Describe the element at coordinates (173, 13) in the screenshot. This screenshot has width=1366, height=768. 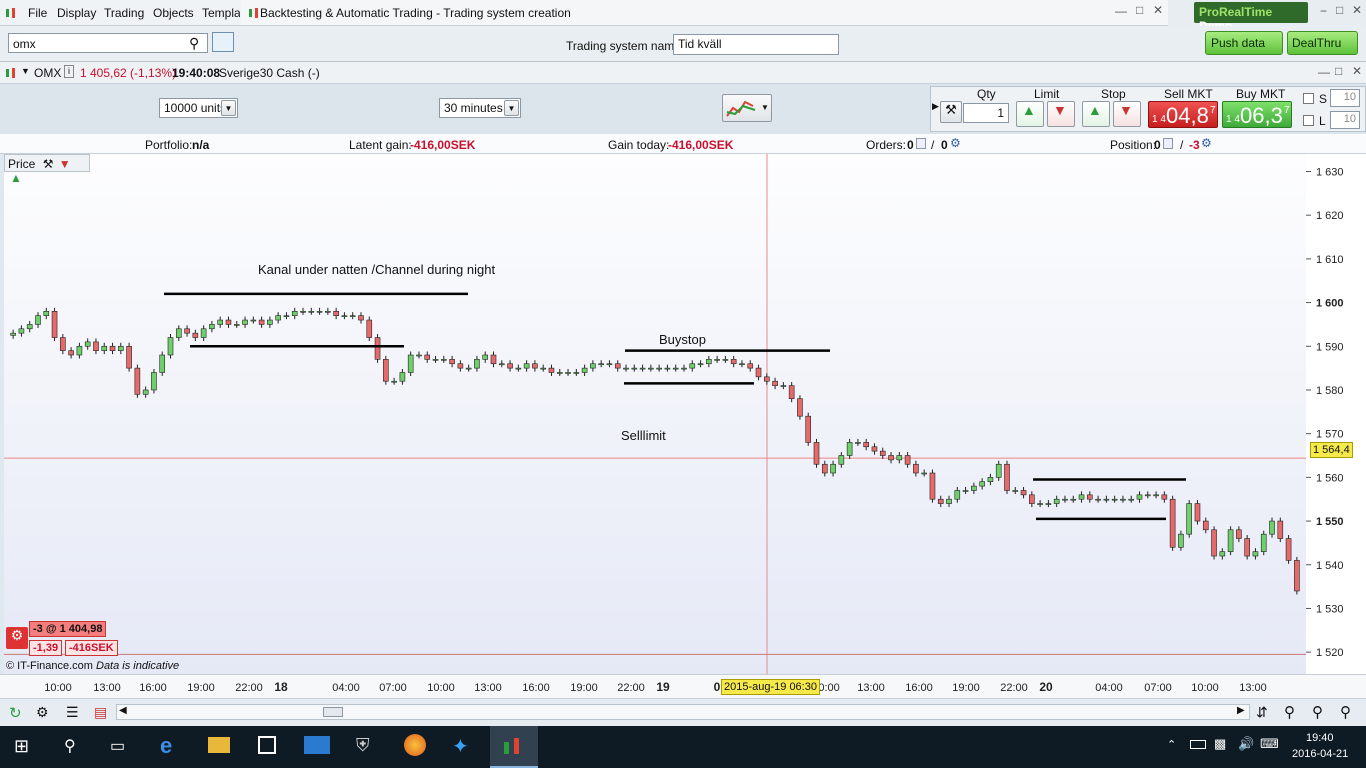
I see `menu-objects: Objects` at that location.